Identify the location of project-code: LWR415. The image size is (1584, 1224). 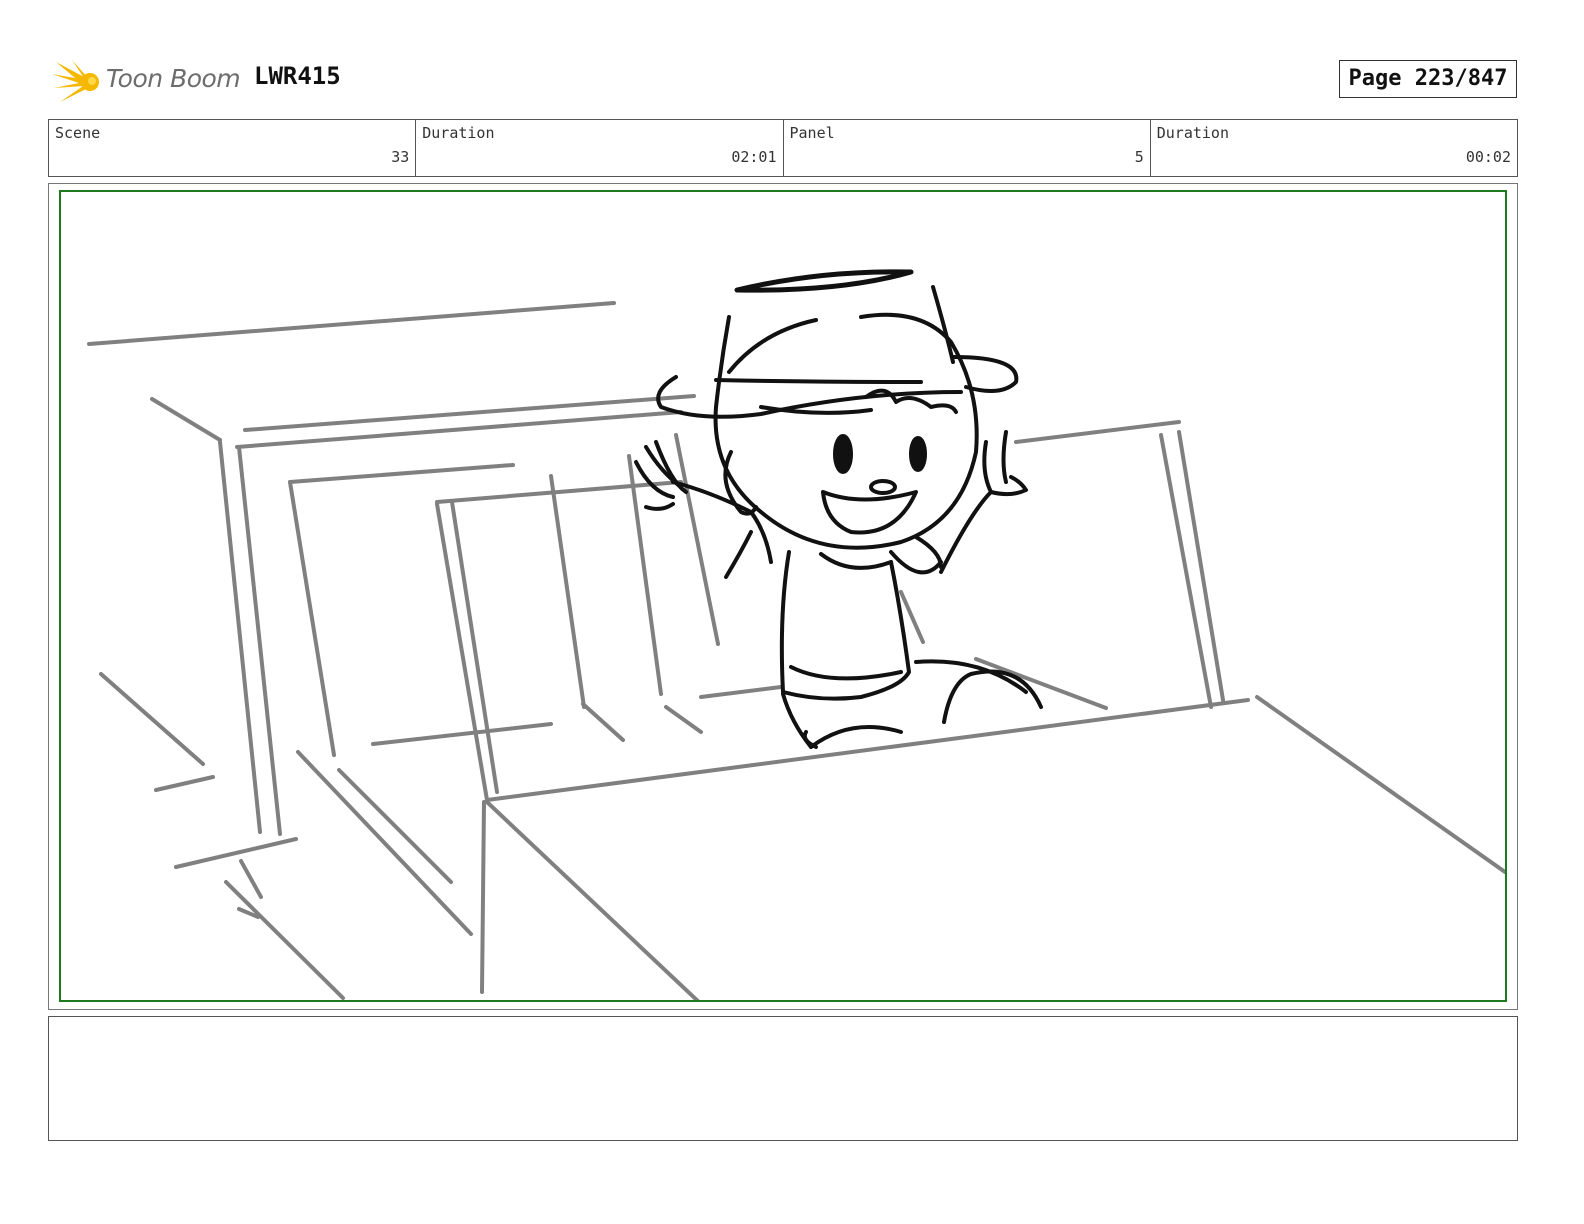
(297, 76).